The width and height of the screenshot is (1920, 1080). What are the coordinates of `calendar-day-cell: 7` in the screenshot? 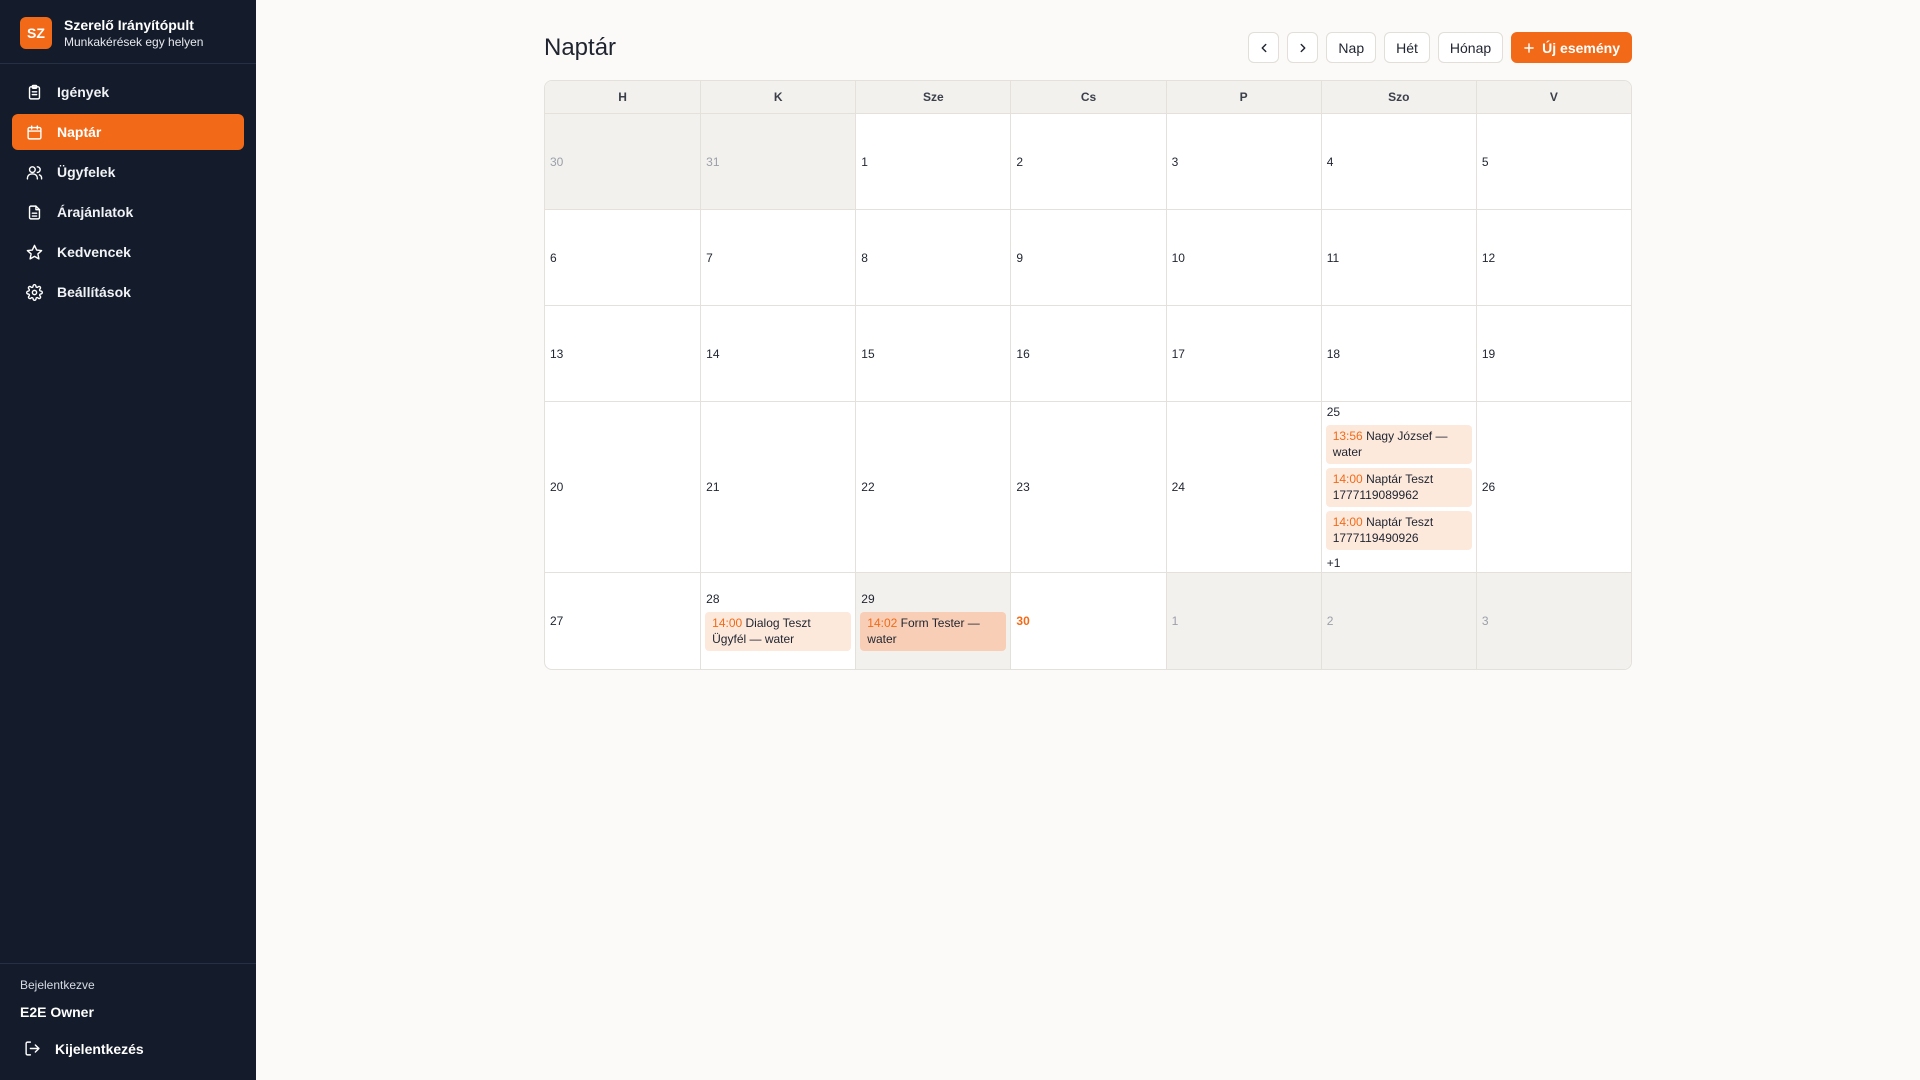 It's located at (777, 257).